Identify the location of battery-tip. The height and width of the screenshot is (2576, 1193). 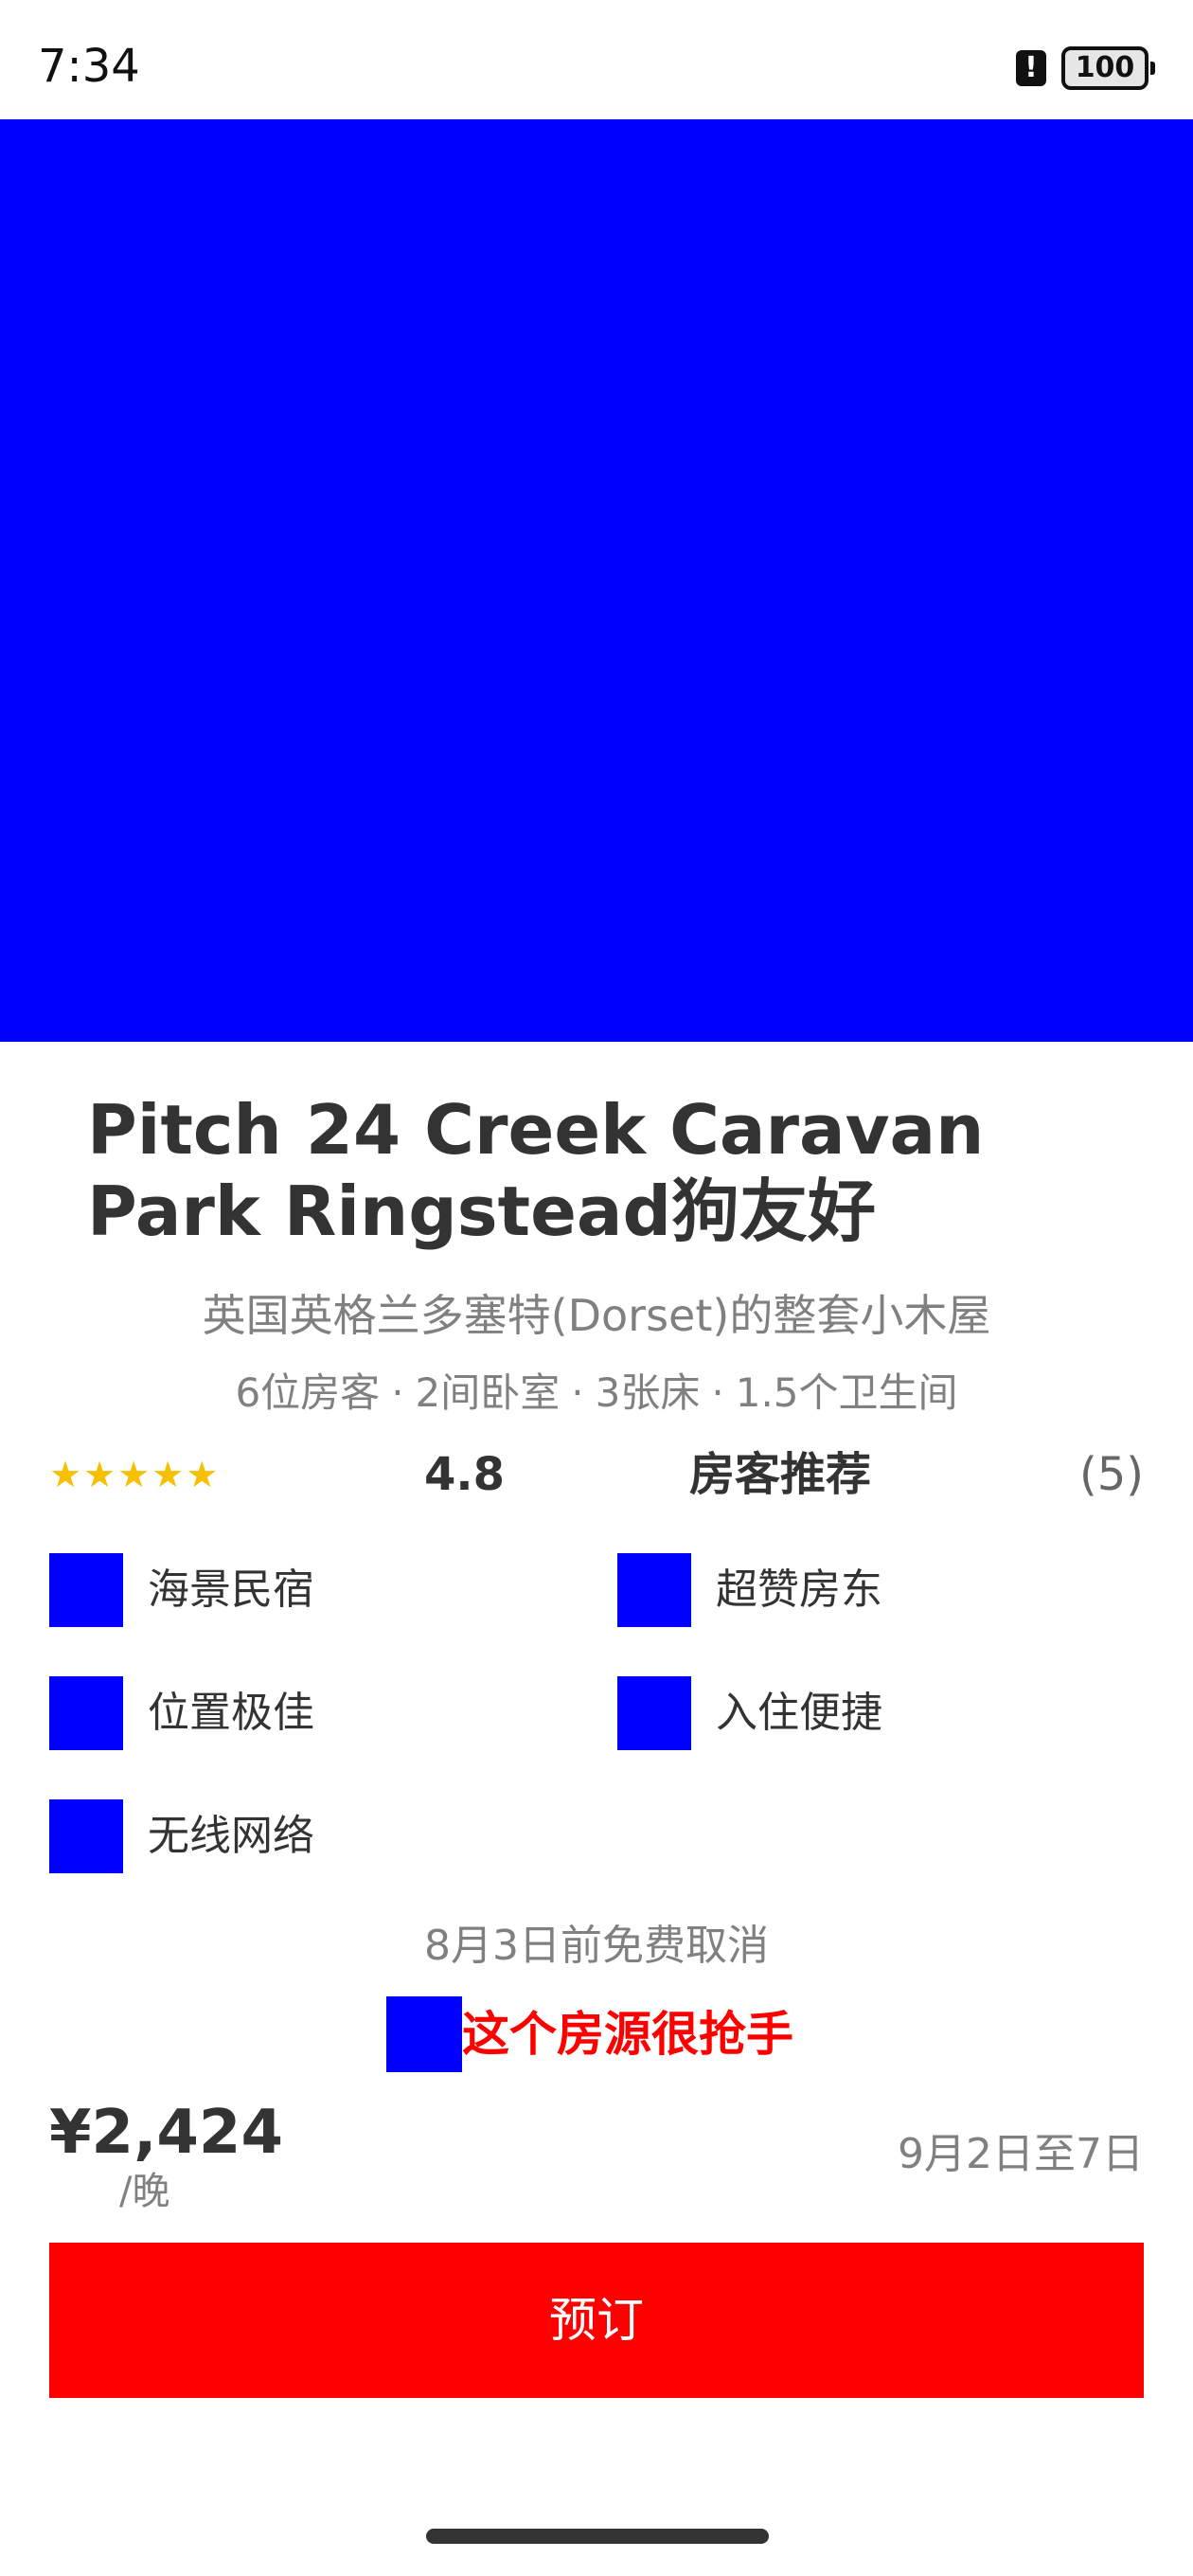
(1152, 68).